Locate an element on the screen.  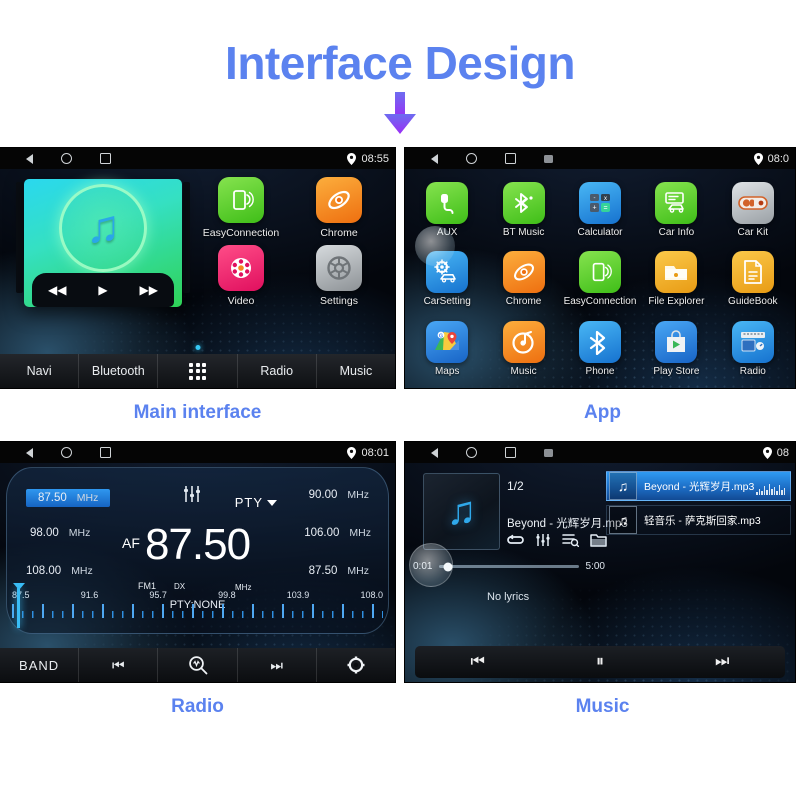
bottom-nav-bluetooth: Bluetooth is located at coordinates (119, 371).